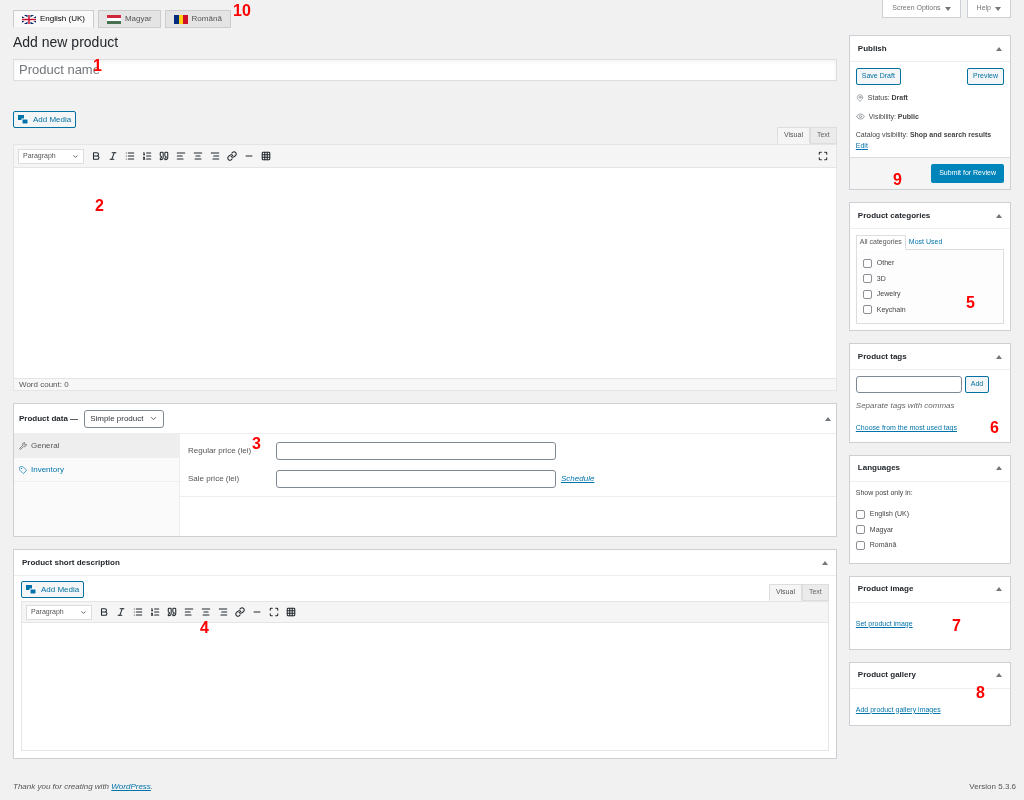 This screenshot has height=800, width=1024. I want to click on callout-number: 2, so click(99, 206).